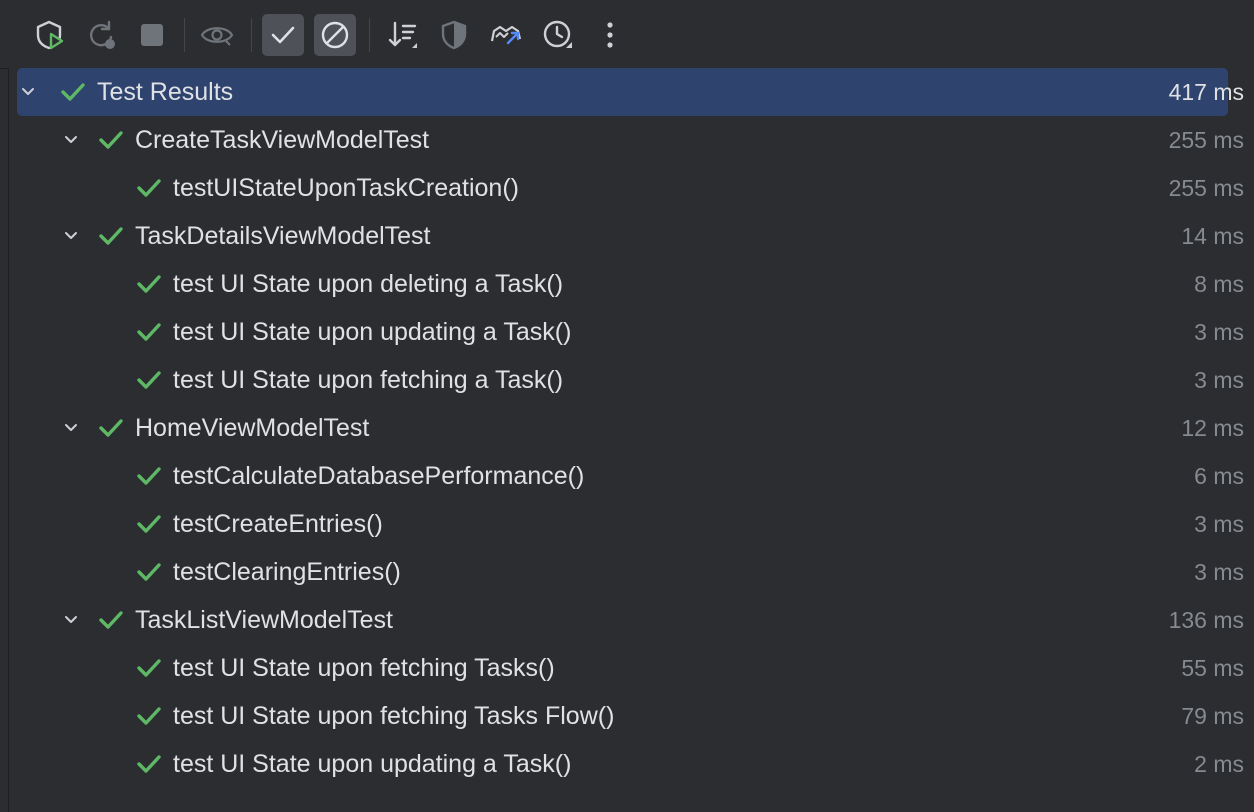 The height and width of the screenshot is (812, 1254). Describe the element at coordinates (630, 764) in the screenshot. I see `tree-row-test: test UI State upon updating a Task() 2 ms` at that location.